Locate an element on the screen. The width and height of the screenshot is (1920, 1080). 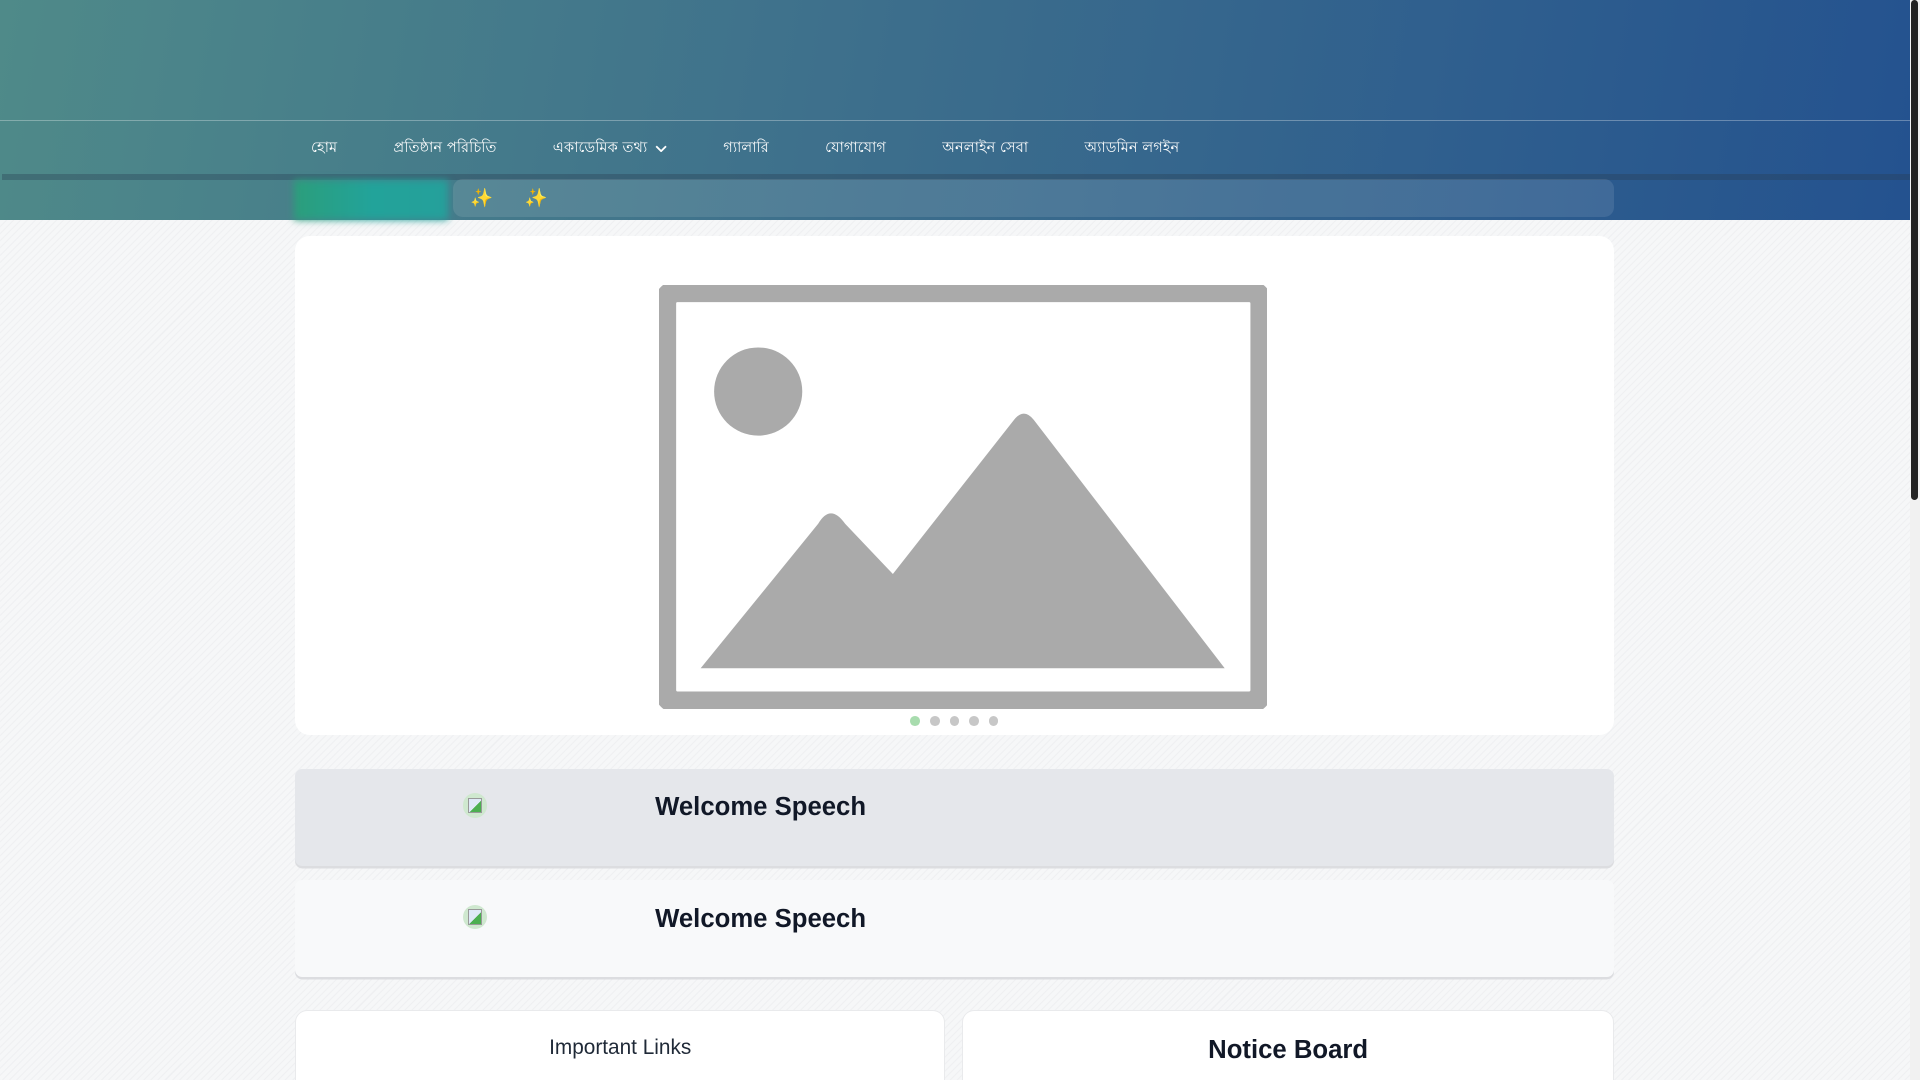
notice-board-card: Notice Board is located at coordinates (1288, 1045).